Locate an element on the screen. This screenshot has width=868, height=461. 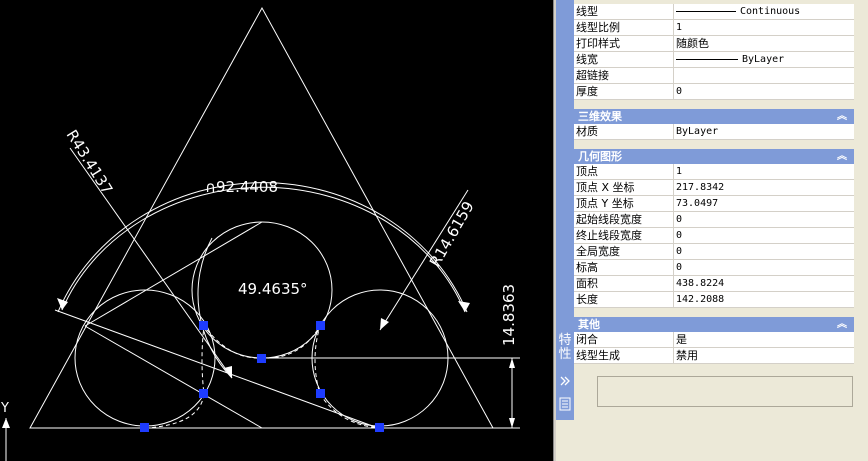
property-row-hyperlink: 超链接 is located at coordinates (714, 76).